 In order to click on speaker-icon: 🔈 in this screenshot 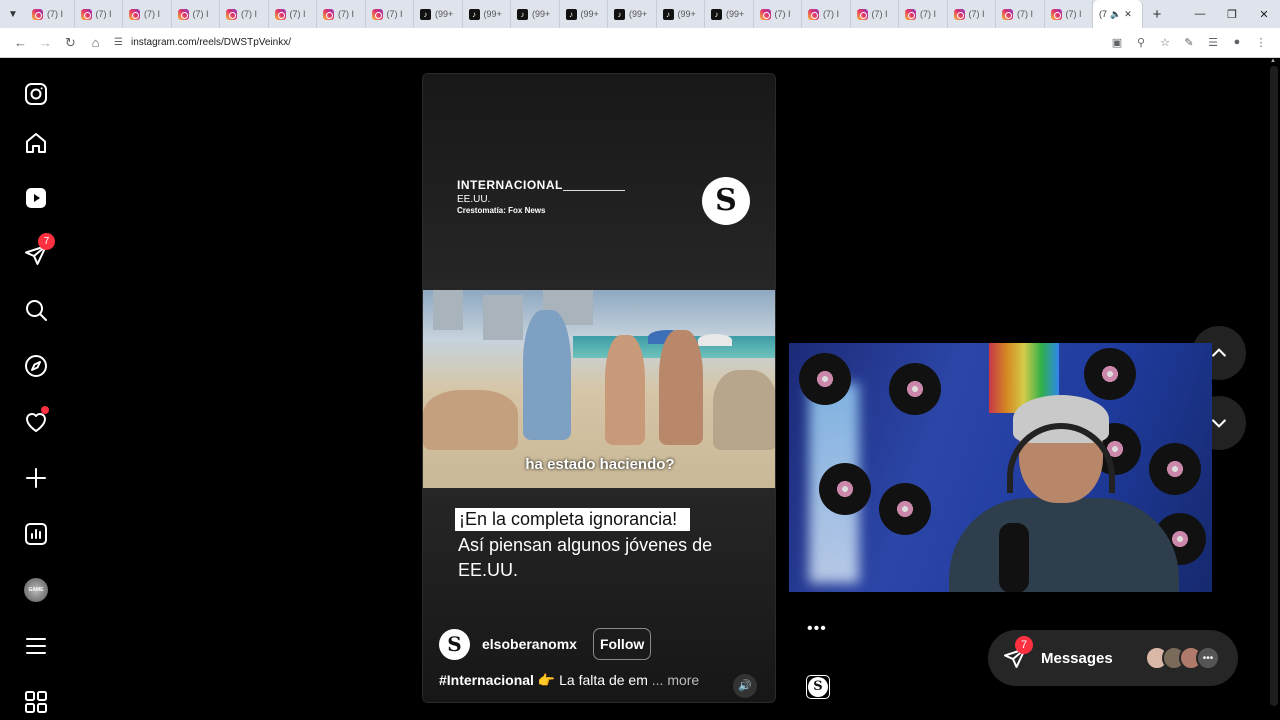, I will do `click(1115, 14)`.